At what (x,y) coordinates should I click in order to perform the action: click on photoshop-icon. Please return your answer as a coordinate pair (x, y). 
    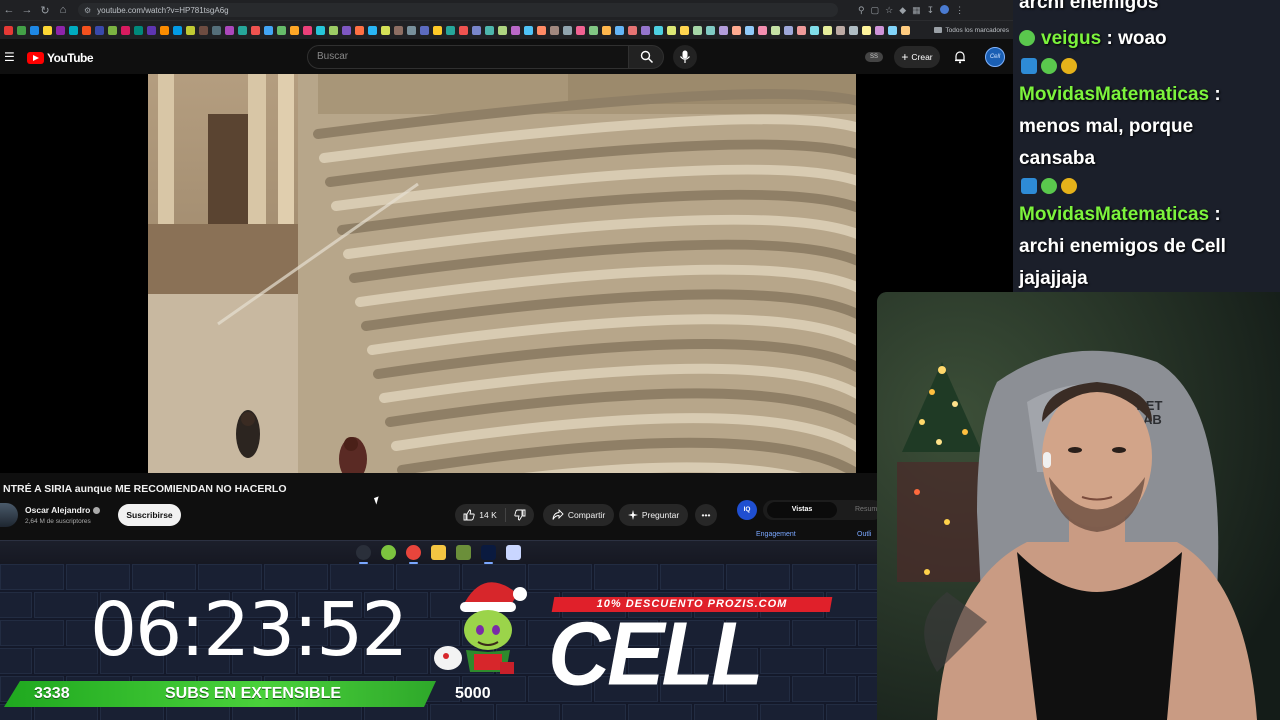
    Looking at the image, I should click on (488, 554).